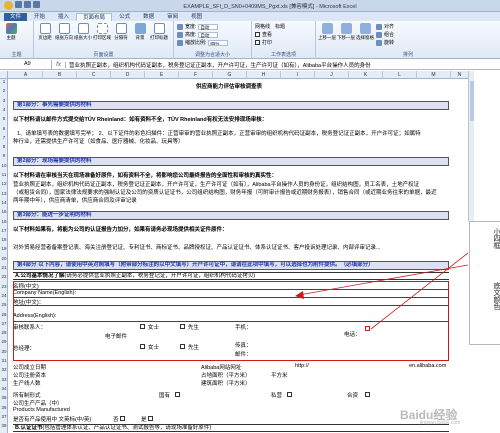 This screenshot has height=433, width=500. I want to click on row-header-cell: 24, so click(4, 295).